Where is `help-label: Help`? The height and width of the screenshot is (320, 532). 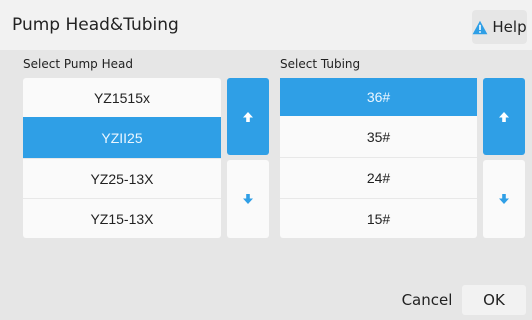 help-label: Help is located at coordinates (509, 27).